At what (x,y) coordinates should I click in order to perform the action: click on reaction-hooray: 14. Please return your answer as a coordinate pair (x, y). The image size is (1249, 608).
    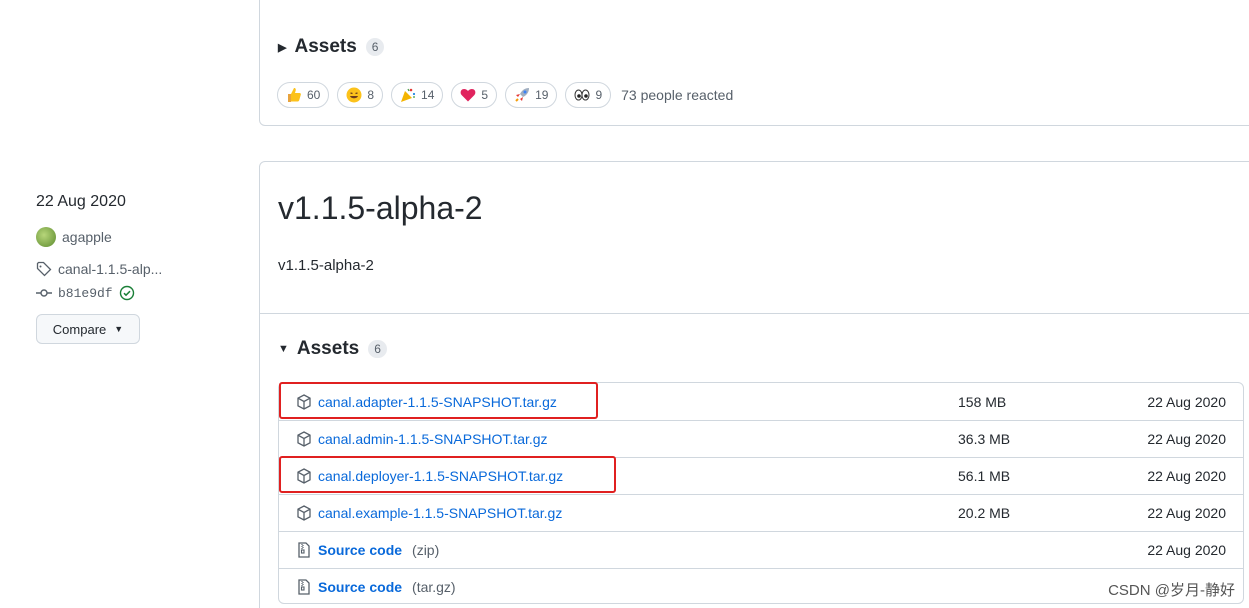
    Looking at the image, I should click on (417, 95).